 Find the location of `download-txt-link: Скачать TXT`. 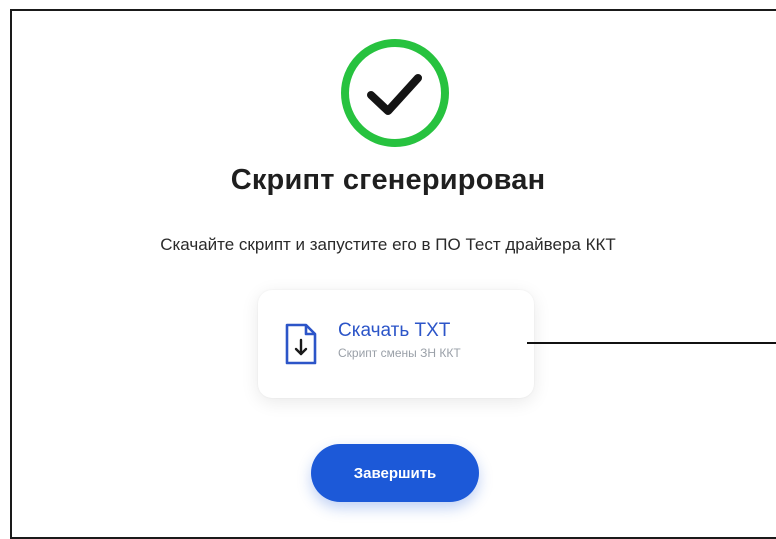

download-txt-link: Скачать TXT is located at coordinates (394, 331).